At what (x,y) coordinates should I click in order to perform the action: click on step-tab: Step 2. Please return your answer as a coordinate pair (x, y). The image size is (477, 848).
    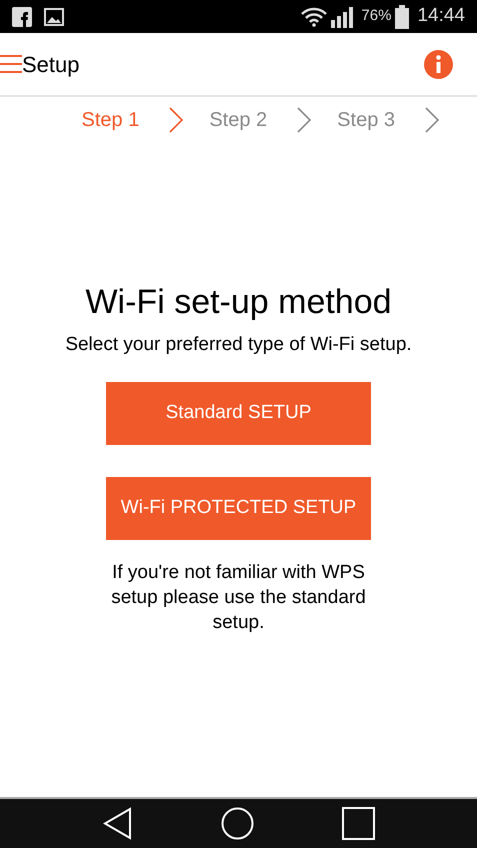
    Looking at the image, I should click on (238, 120).